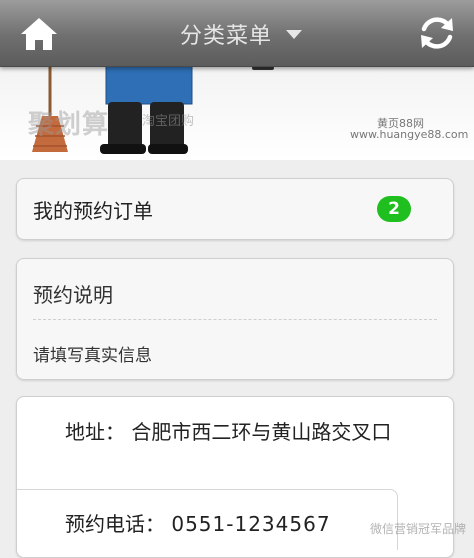 The height and width of the screenshot is (558, 474). I want to click on address-text: 地址： 合肥市西二环与黄山路交叉口, so click(240, 432).